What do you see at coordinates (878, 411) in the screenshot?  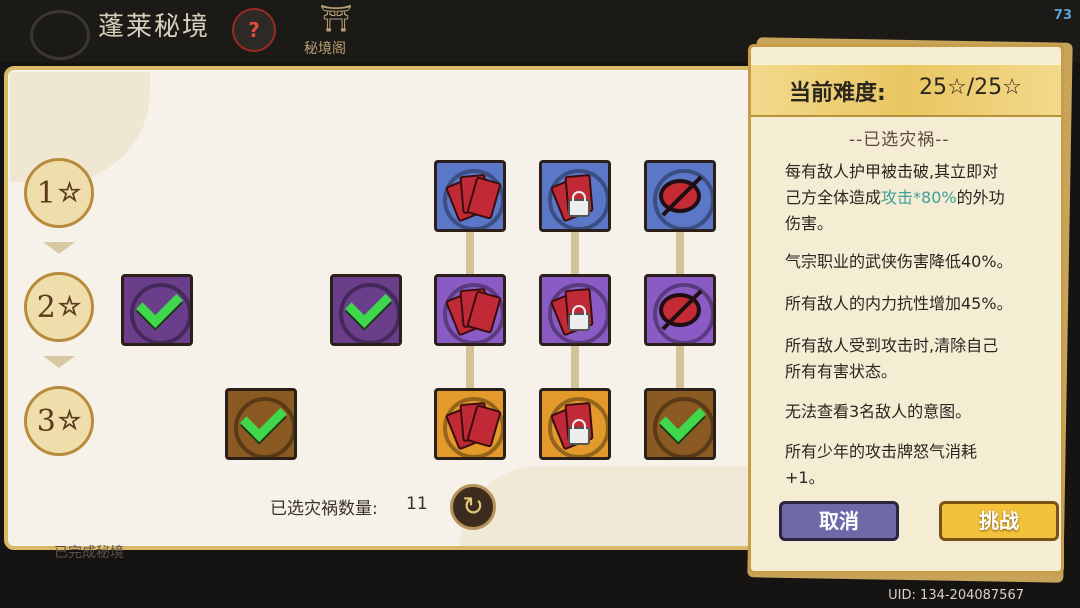 I see `calamity-desc-5: 无法查看3名敌人的意图。` at bounding box center [878, 411].